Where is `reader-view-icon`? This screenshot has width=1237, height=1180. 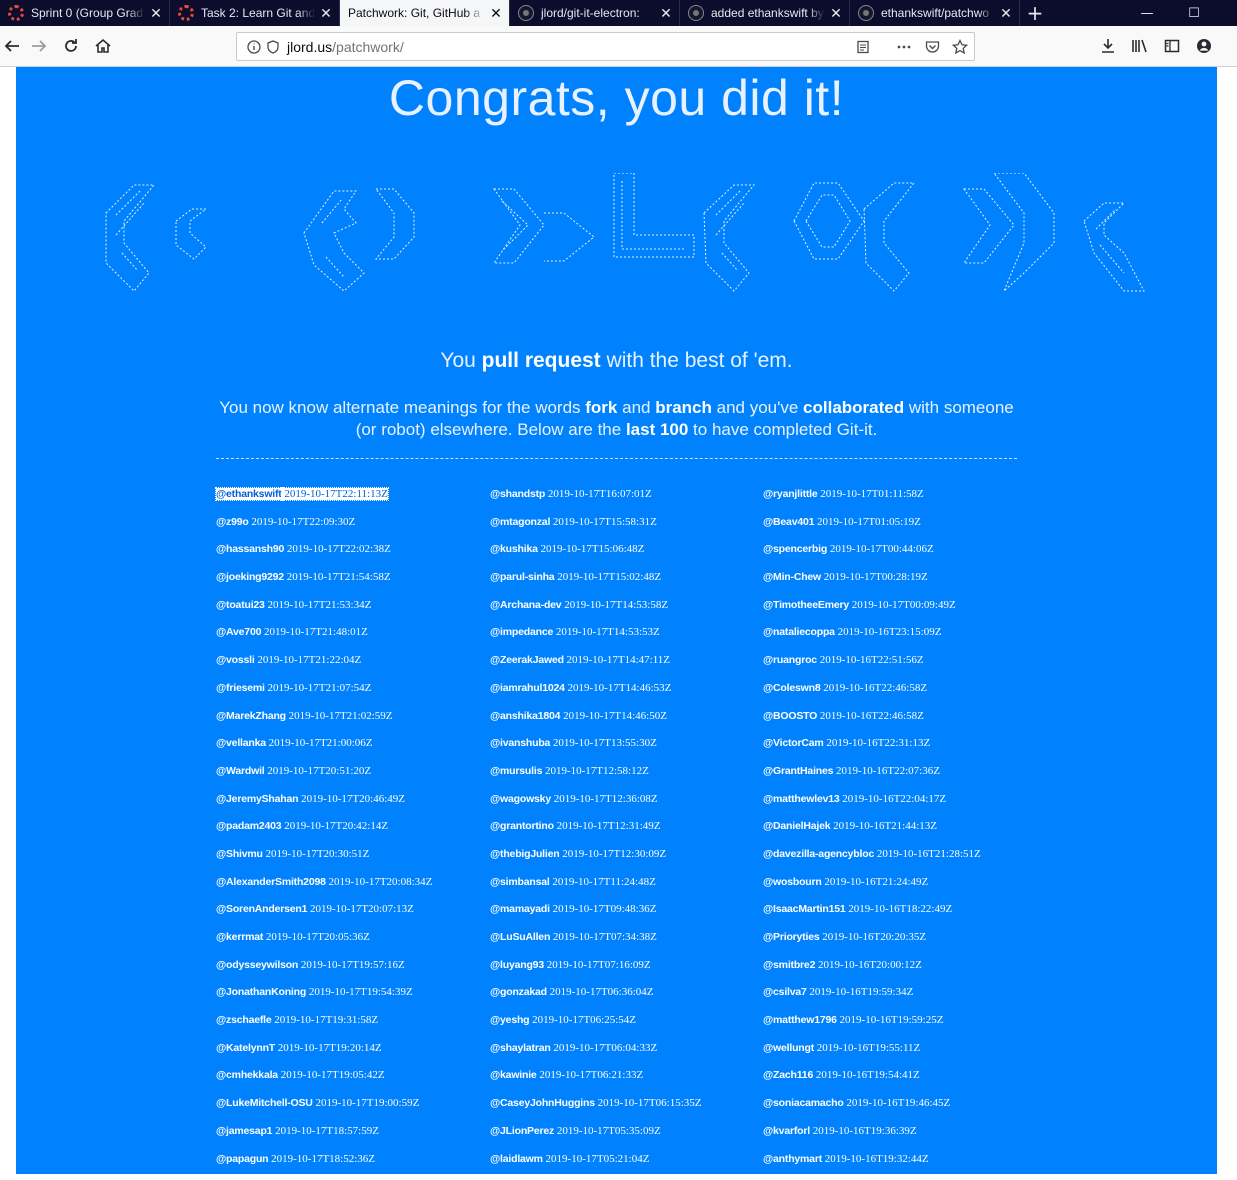
reader-view-icon is located at coordinates (863, 47).